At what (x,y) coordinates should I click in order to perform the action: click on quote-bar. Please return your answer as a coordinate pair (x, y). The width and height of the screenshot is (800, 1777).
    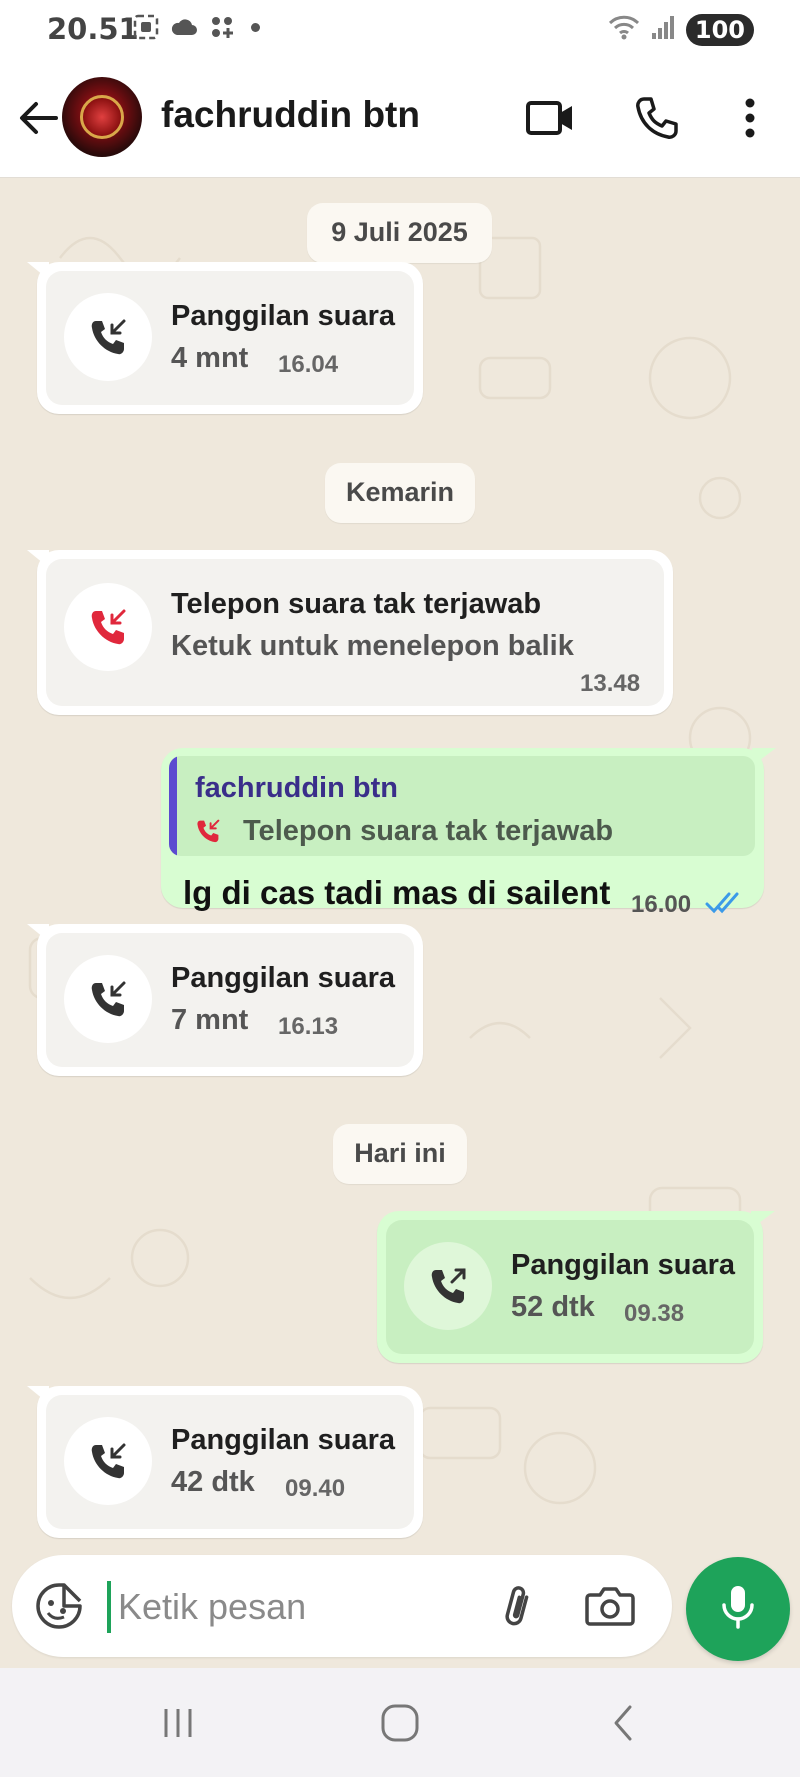
    Looking at the image, I should click on (173, 806).